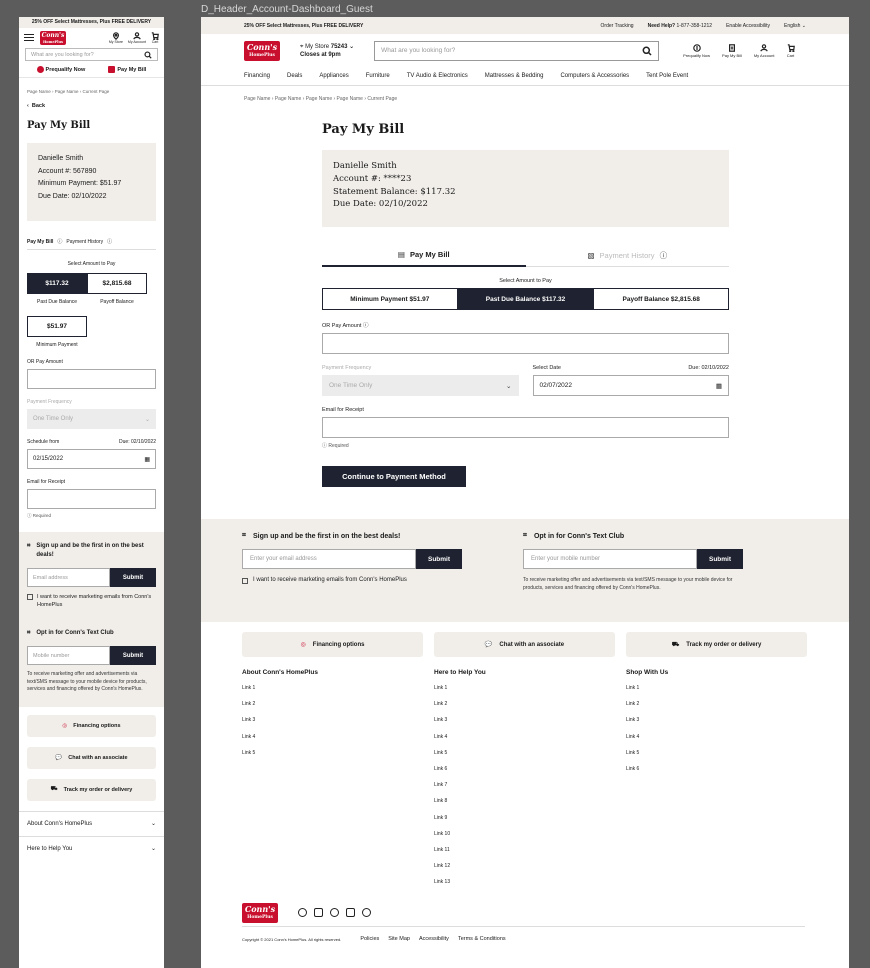 This screenshot has height=968, width=870. I want to click on pay-bill-link: Pay My Bill, so click(127, 69).